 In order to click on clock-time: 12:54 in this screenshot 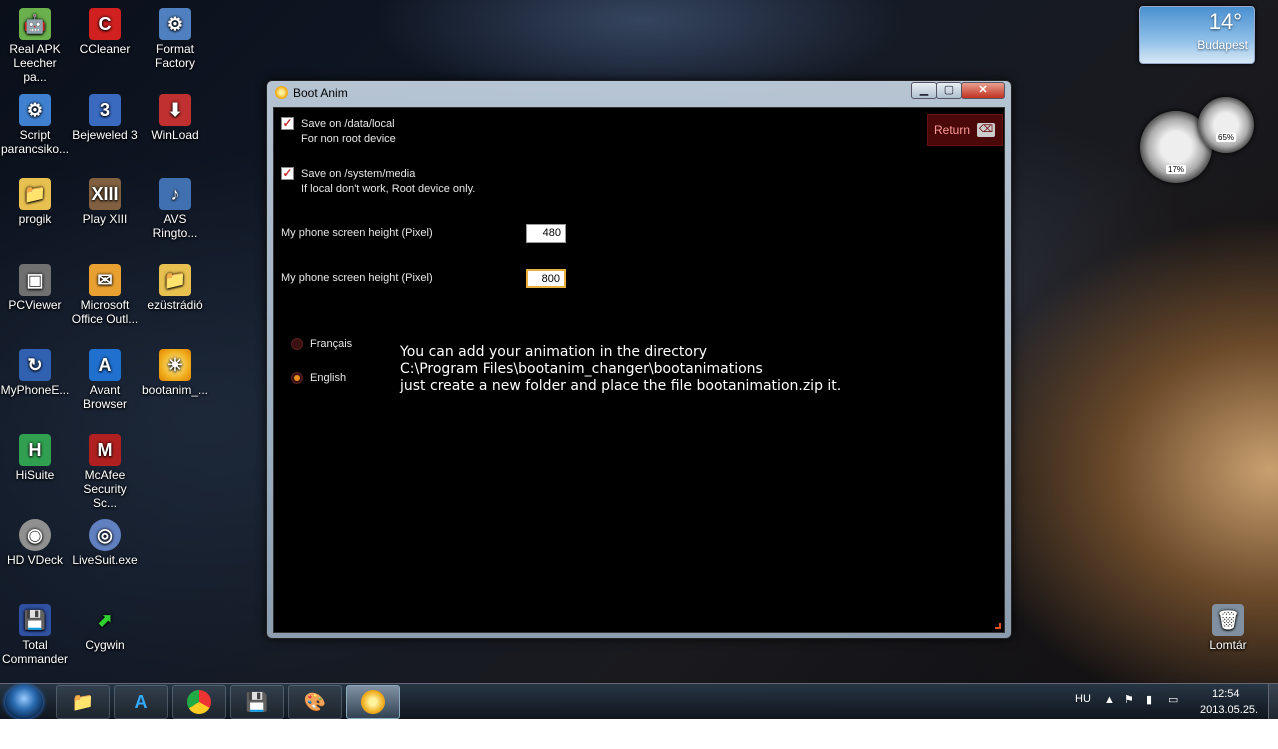, I will do `click(1226, 694)`.